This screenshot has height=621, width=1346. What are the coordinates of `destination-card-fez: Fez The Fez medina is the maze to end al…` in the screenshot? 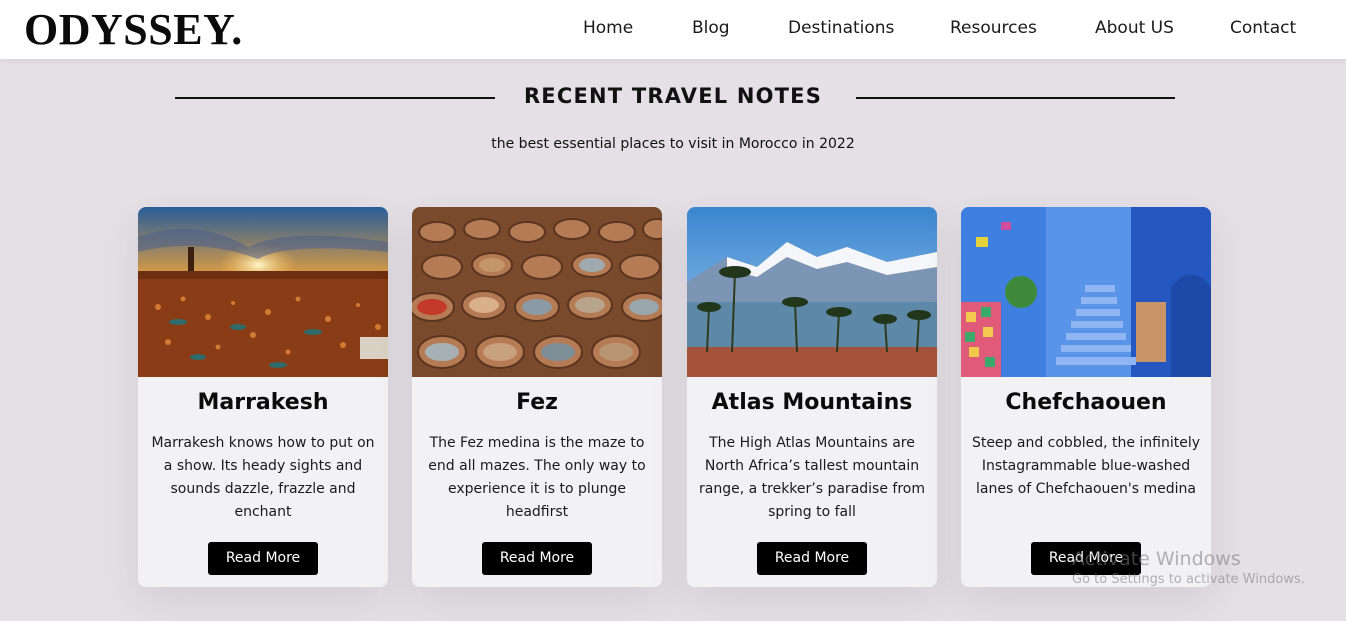 It's located at (537, 397).